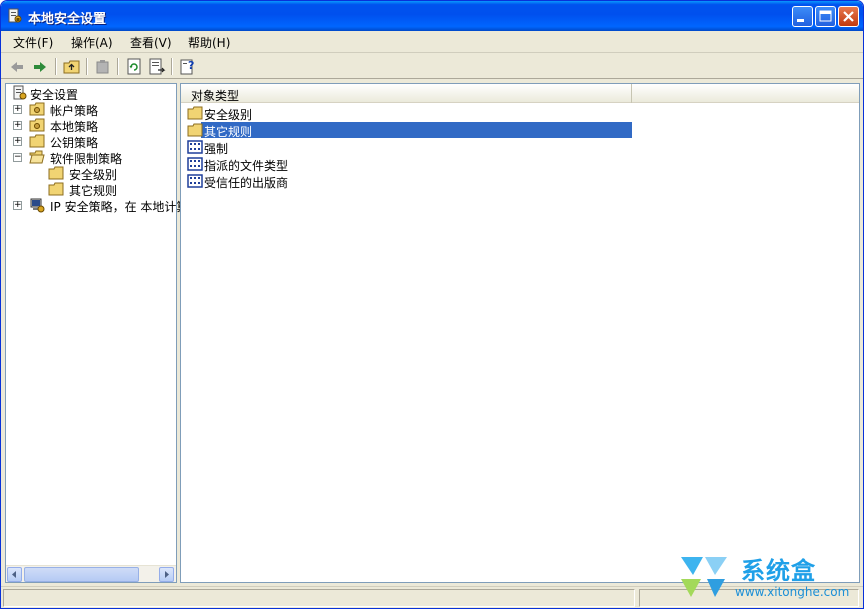 This screenshot has height=609, width=864. What do you see at coordinates (103, 67) in the screenshot?
I see `delete-icon` at bounding box center [103, 67].